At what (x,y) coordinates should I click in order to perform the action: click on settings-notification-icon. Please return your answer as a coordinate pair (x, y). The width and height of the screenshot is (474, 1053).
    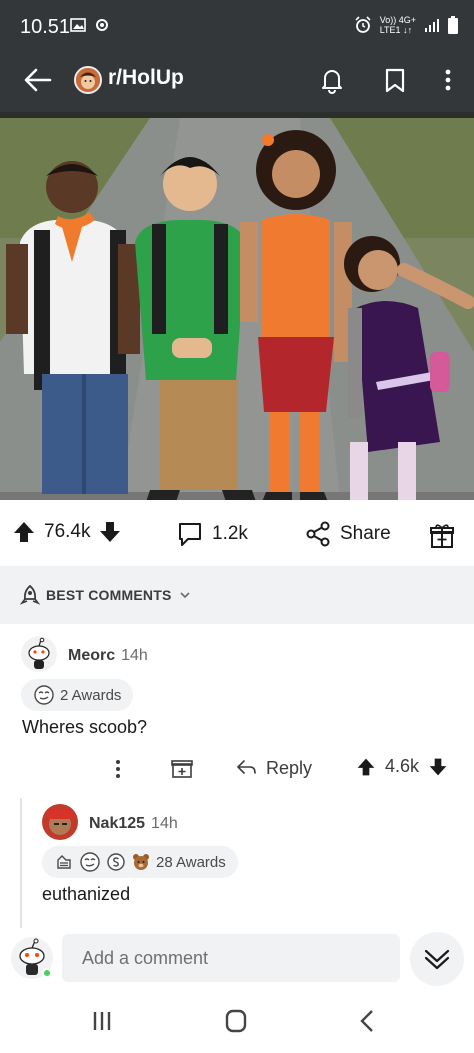
    Looking at the image, I should click on (102, 25).